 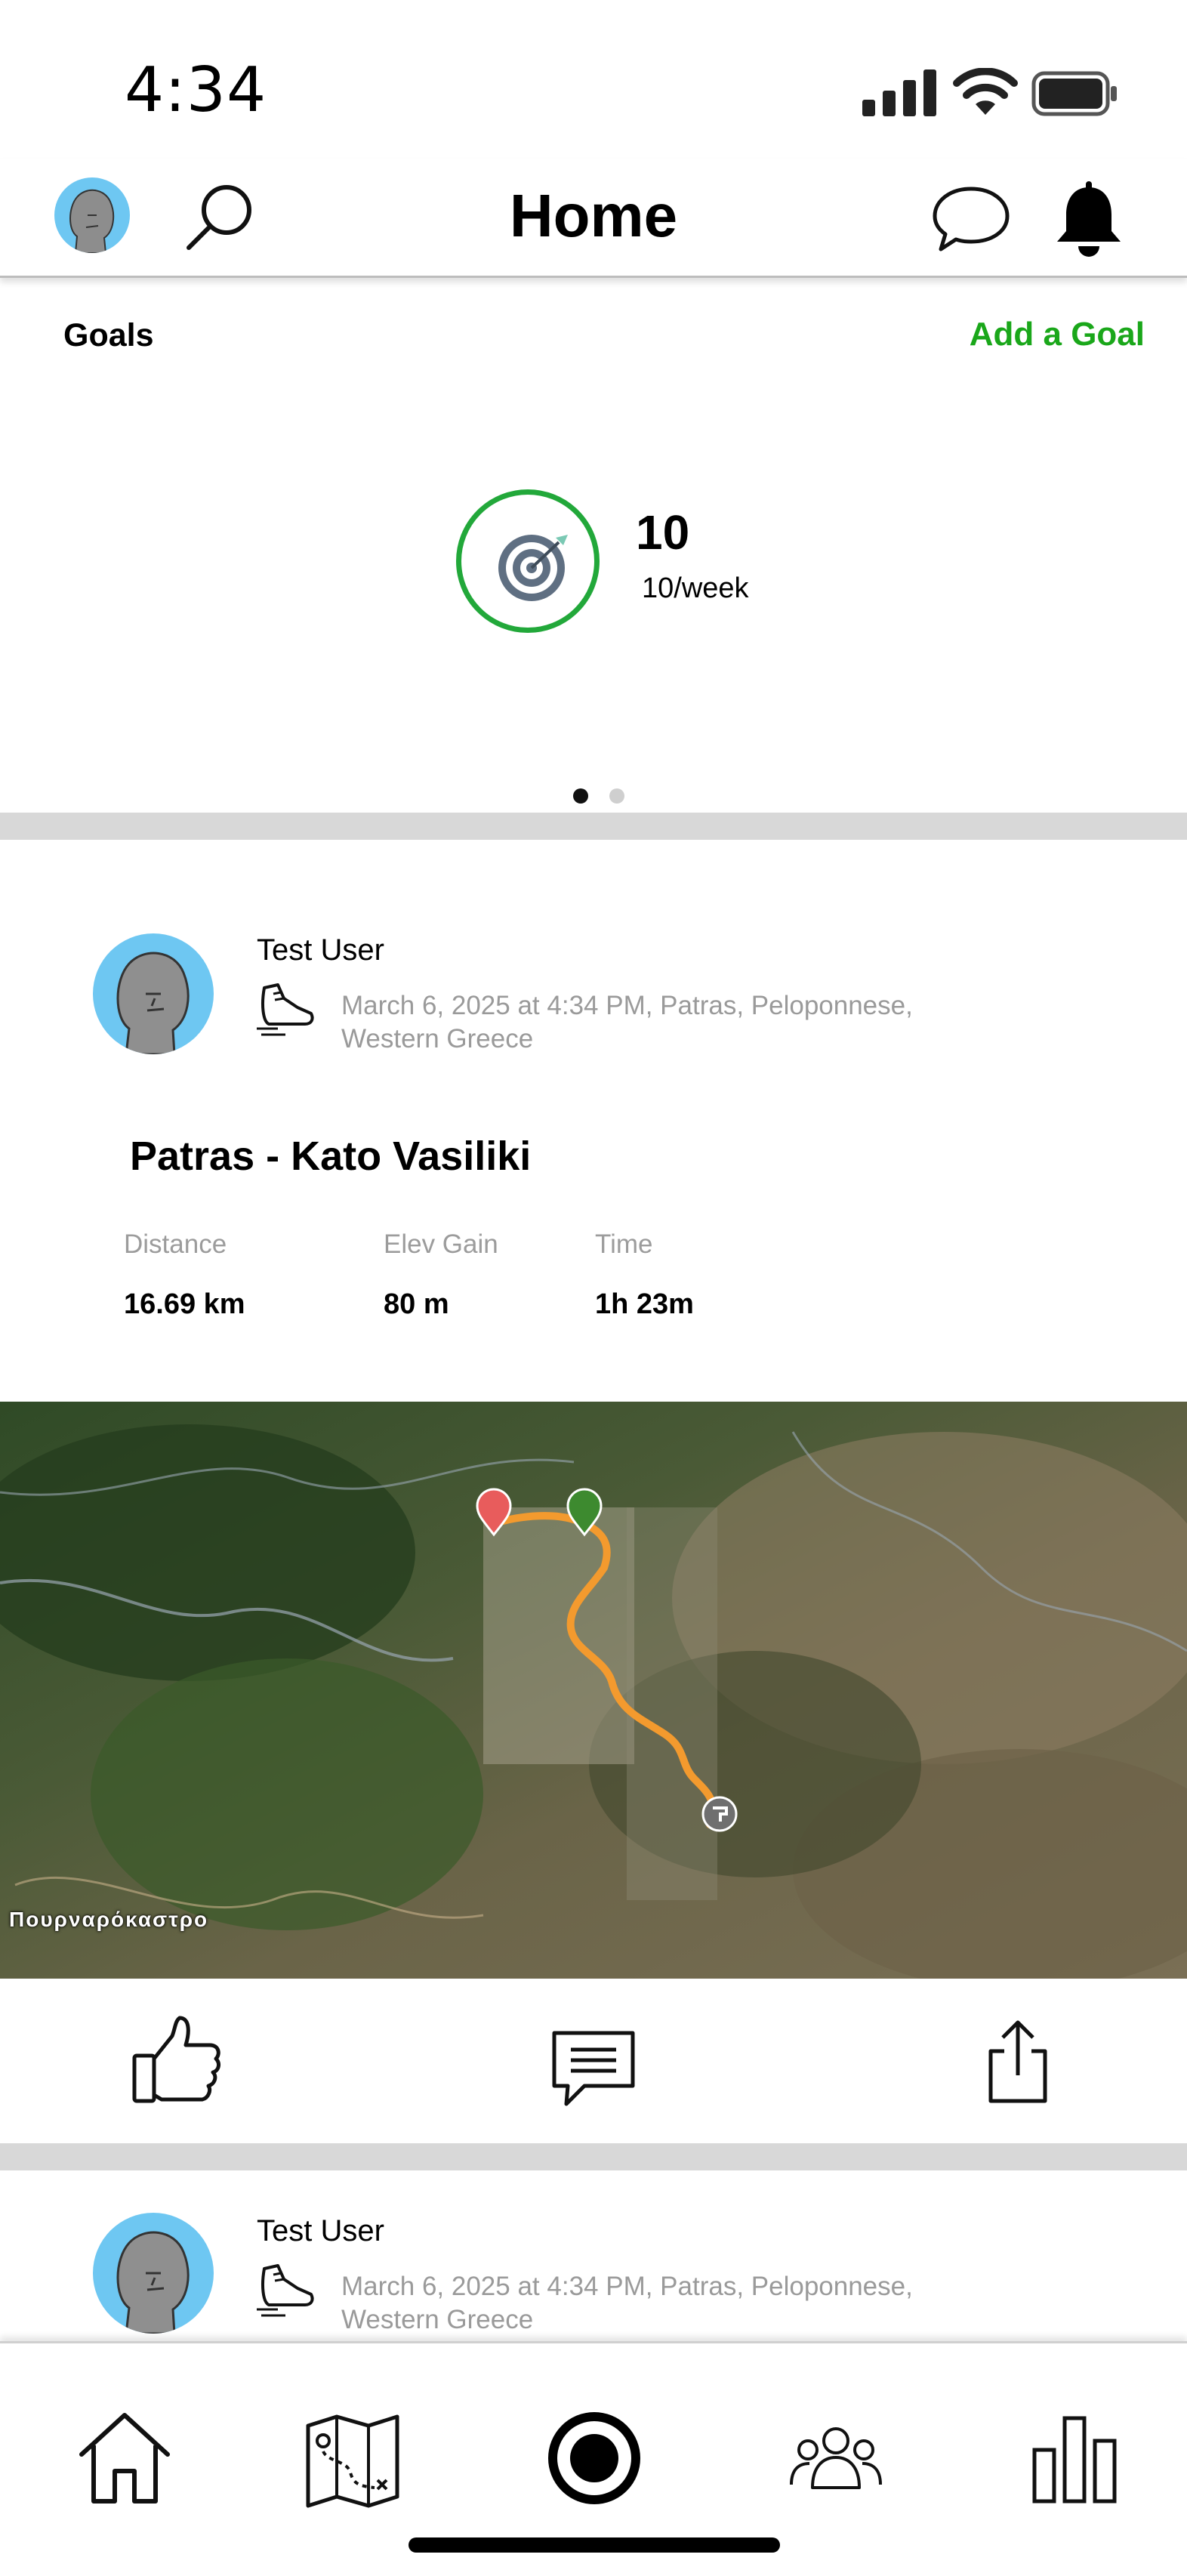 What do you see at coordinates (1074, 93) in the screenshot?
I see `battery-icon` at bounding box center [1074, 93].